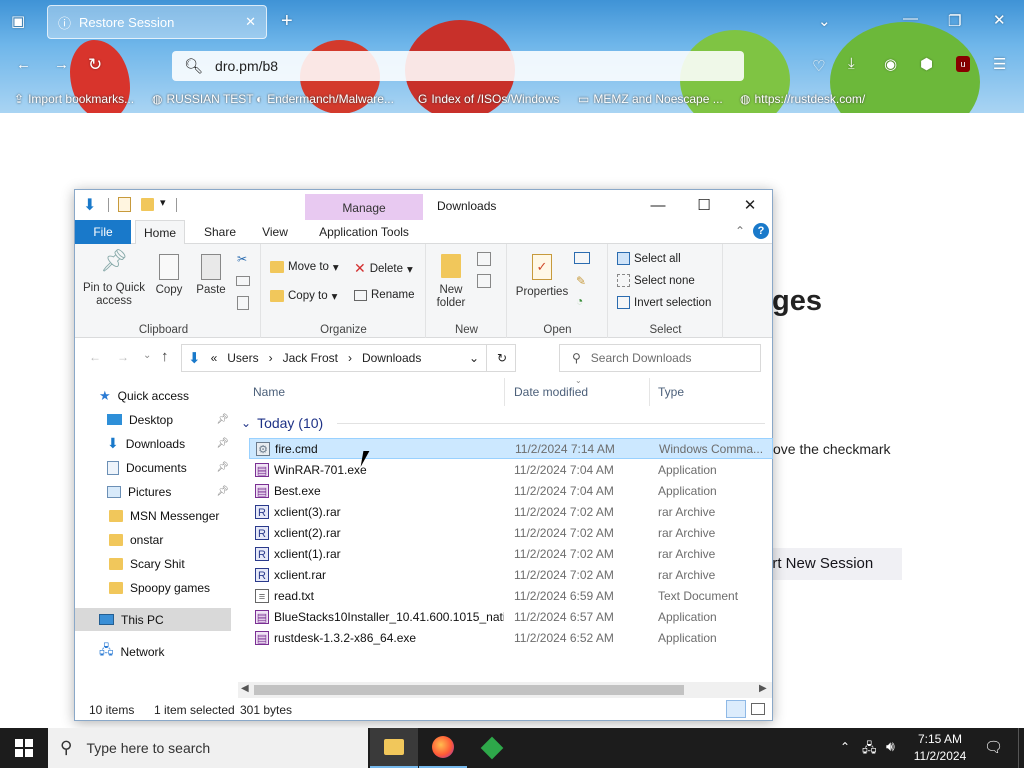 The image size is (1024, 768). I want to click on column-name: Name, so click(379, 392).